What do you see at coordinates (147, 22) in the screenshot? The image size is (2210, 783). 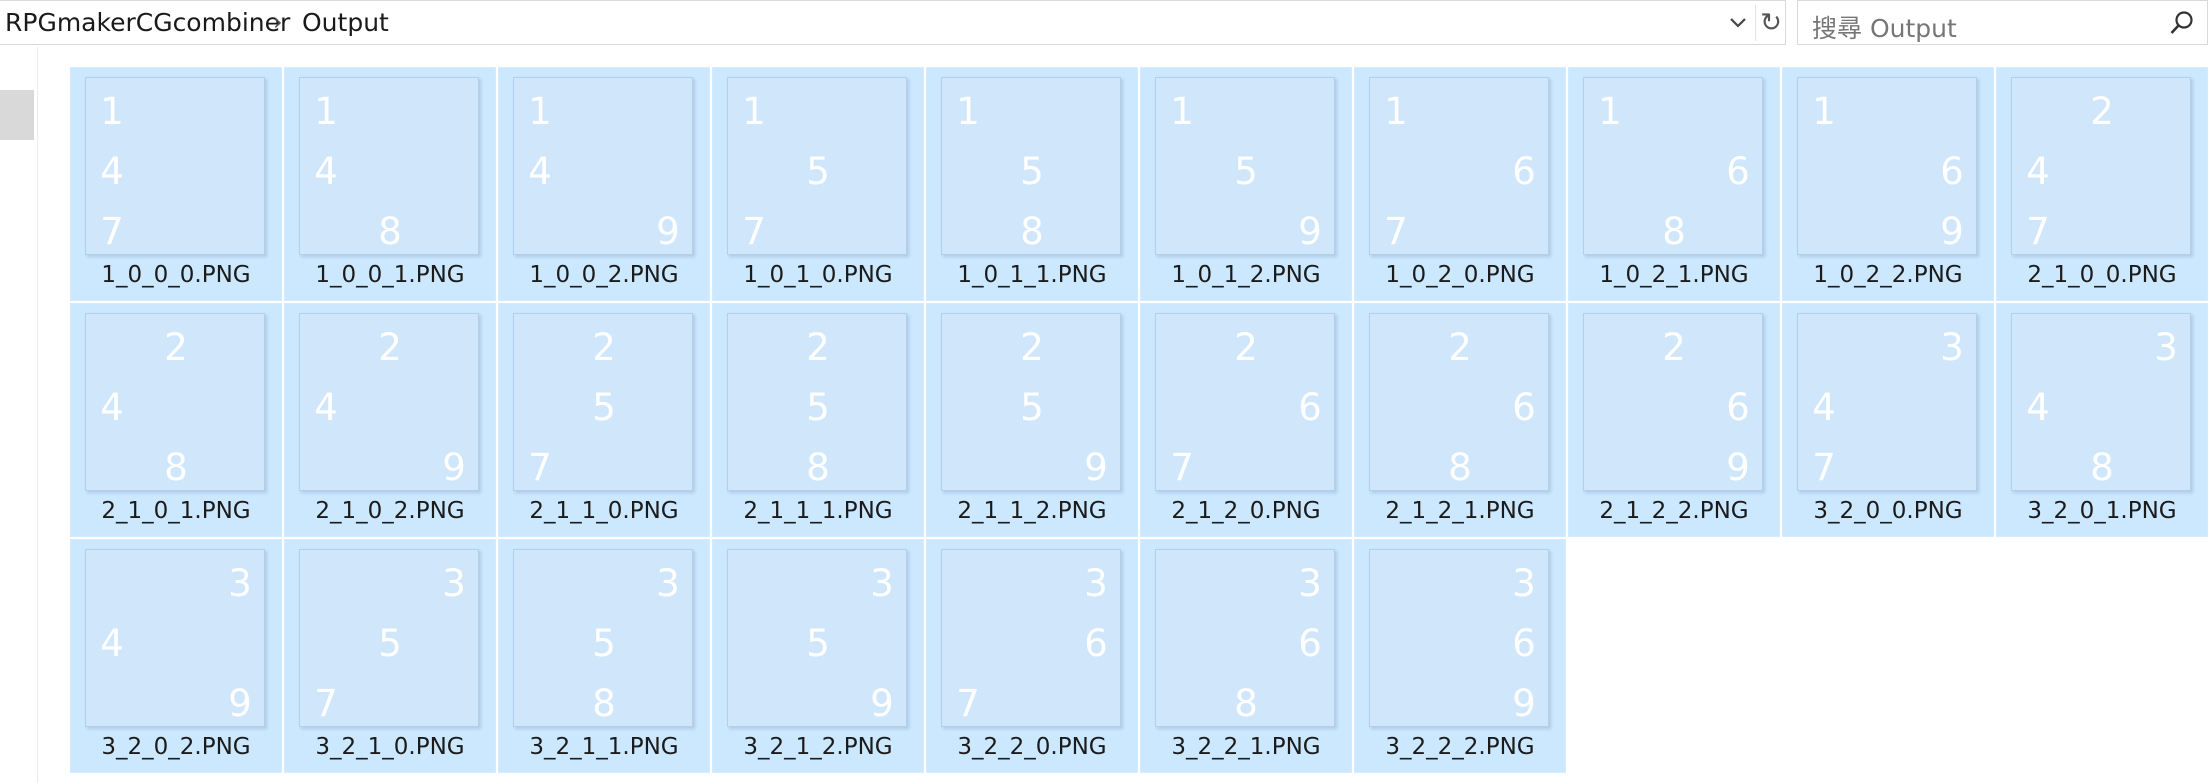 I see `breadcrumb-item-root: RPGmakerCGcombiner` at bounding box center [147, 22].